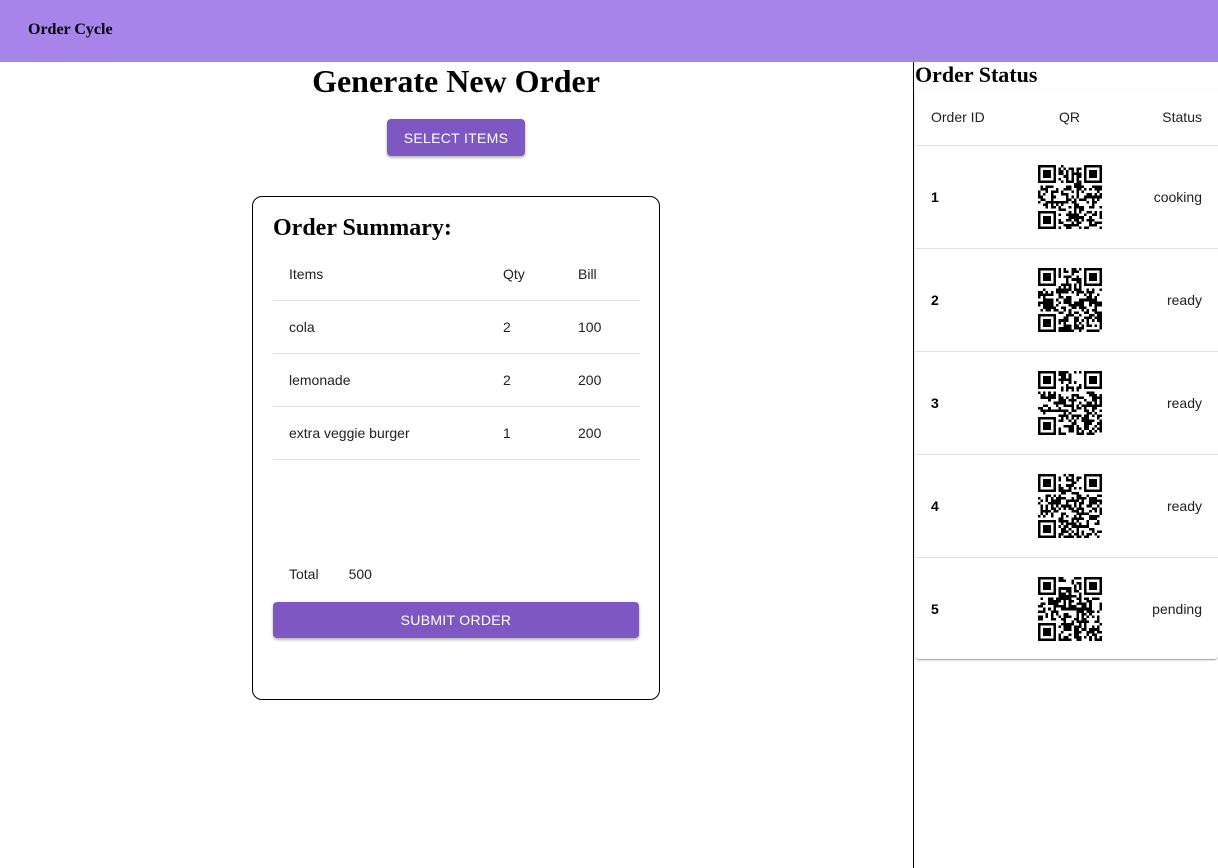 The image size is (1218, 868). Describe the element at coordinates (304, 574) in the screenshot. I see `total-label: Total` at that location.